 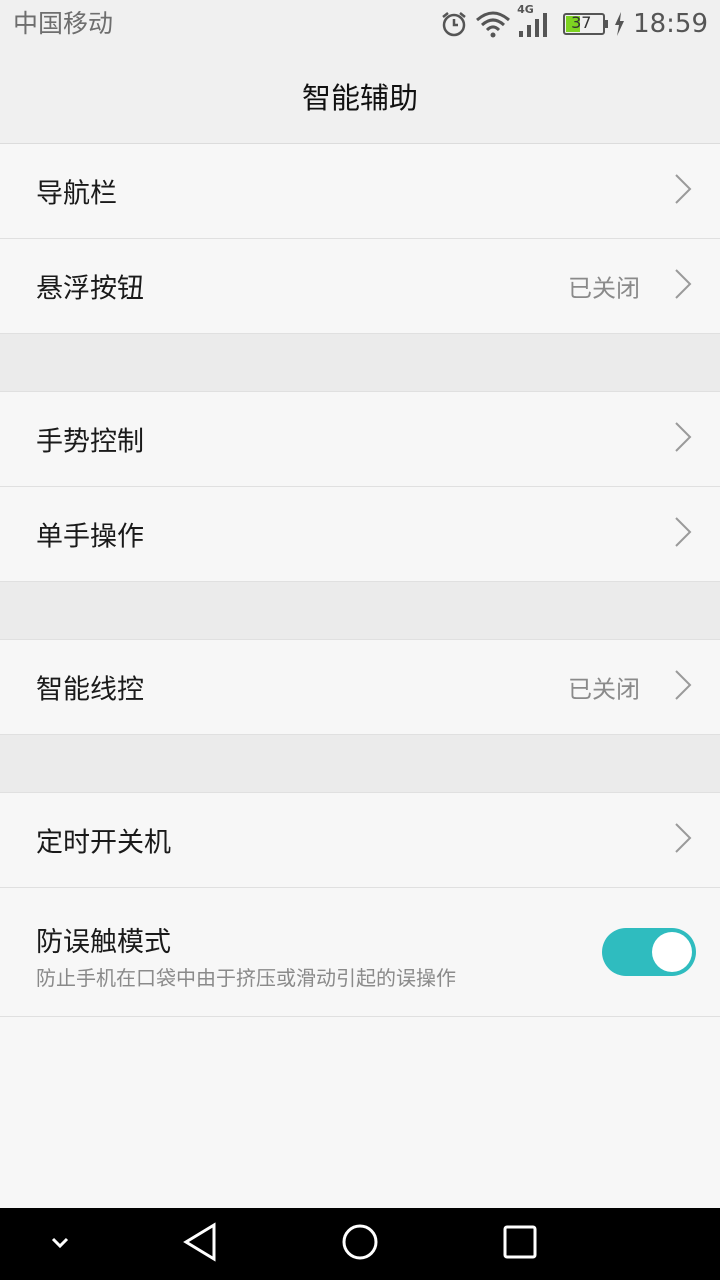 I want to click on home-button, so click(x=360, y=1244).